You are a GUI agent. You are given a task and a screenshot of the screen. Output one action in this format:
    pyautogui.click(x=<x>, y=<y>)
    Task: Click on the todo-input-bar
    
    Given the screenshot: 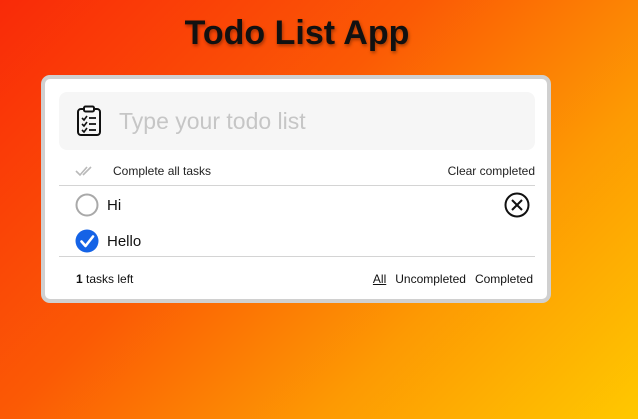 What is the action you would take?
    pyautogui.click(x=297, y=121)
    